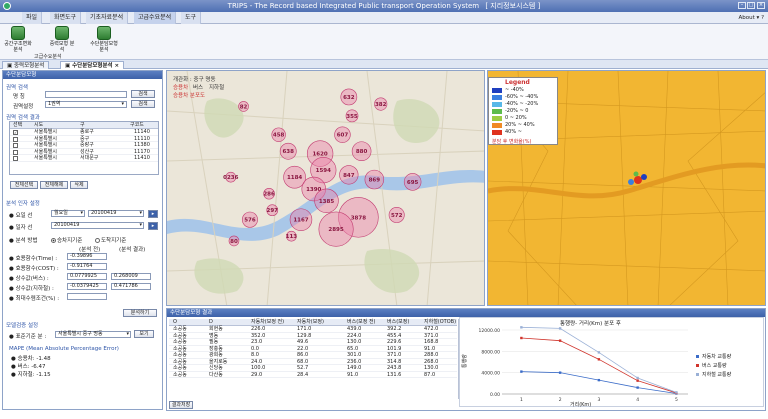 Image resolution: width=768 pixels, height=419 pixels. I want to click on gravity-model-button: 중력모형 분석, so click(62, 39).